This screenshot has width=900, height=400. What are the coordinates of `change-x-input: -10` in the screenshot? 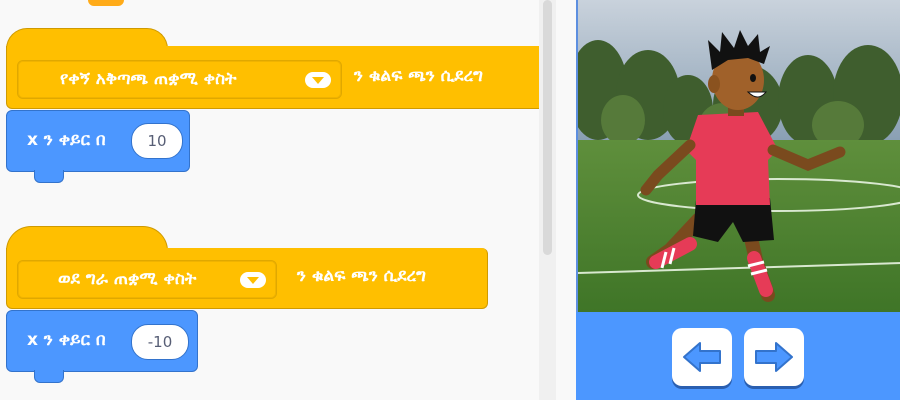 It's located at (160, 342).